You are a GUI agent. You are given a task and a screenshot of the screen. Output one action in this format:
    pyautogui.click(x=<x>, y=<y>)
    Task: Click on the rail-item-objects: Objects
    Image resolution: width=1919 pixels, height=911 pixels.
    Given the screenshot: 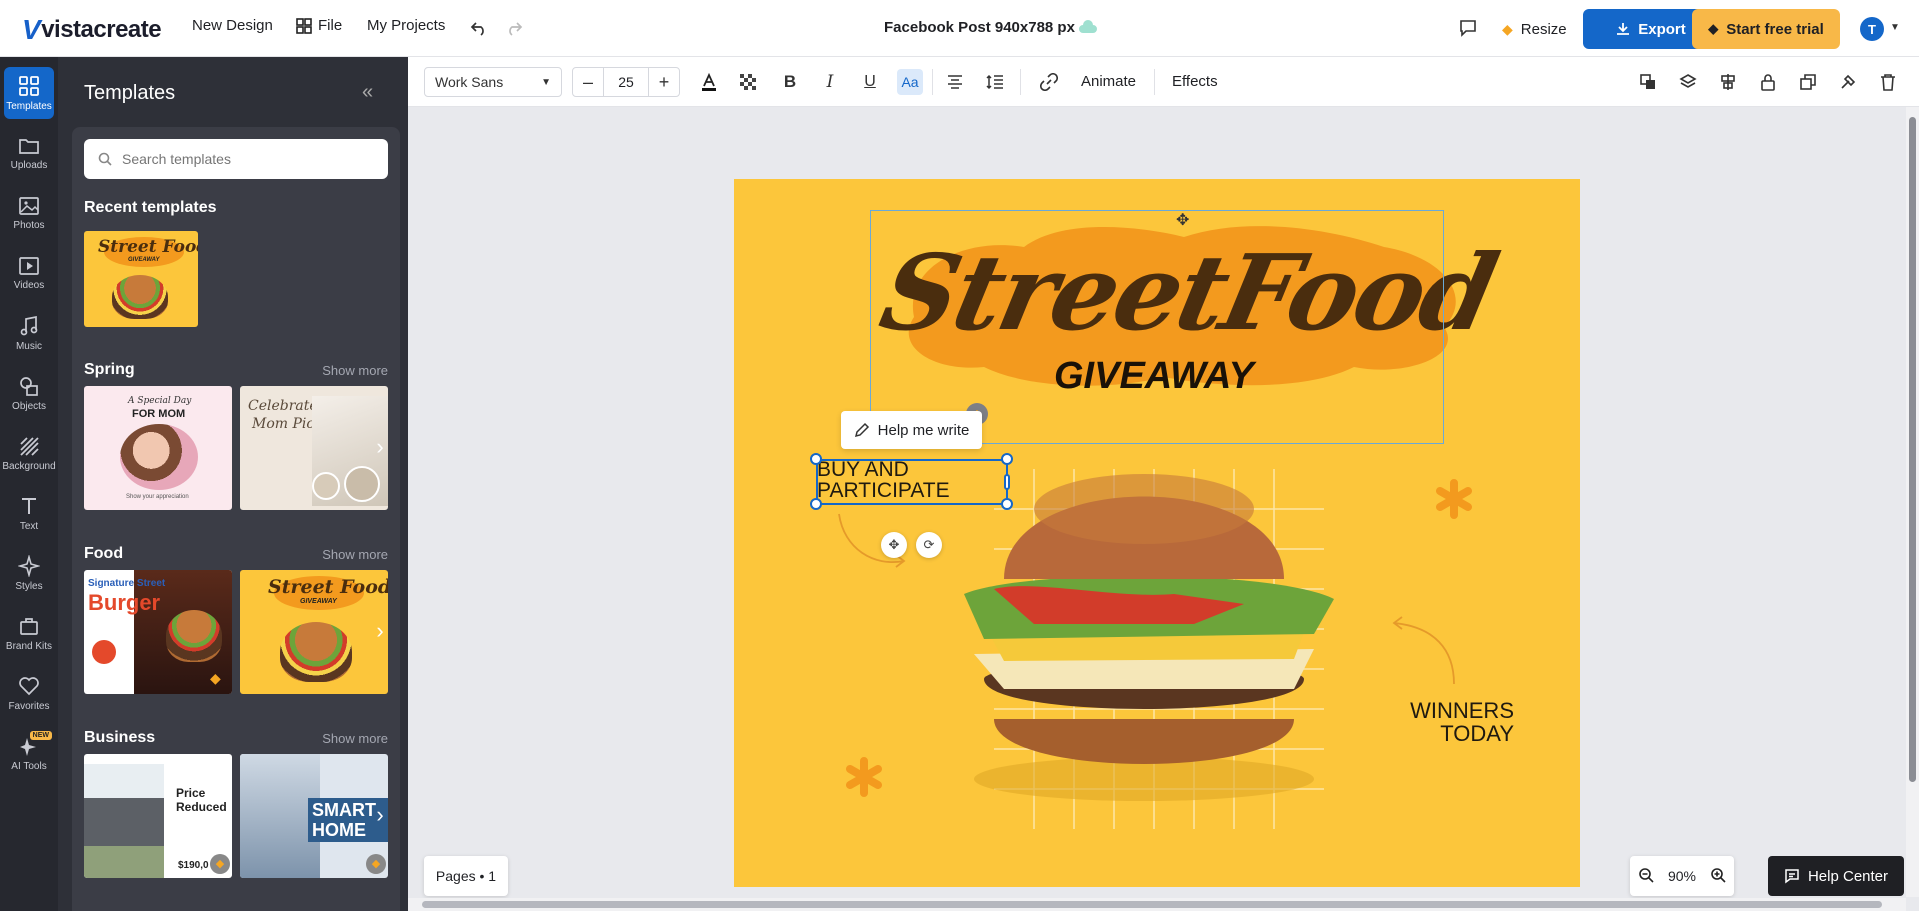 What is the action you would take?
    pyautogui.click(x=29, y=393)
    